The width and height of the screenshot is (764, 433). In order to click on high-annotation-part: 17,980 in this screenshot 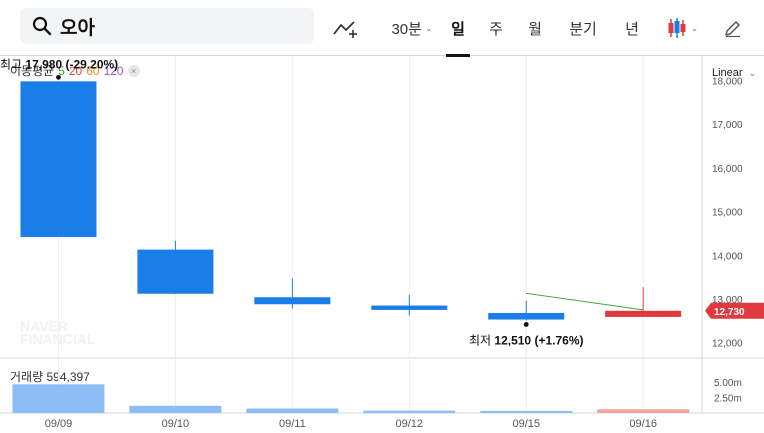, I will do `click(45, 64)`.